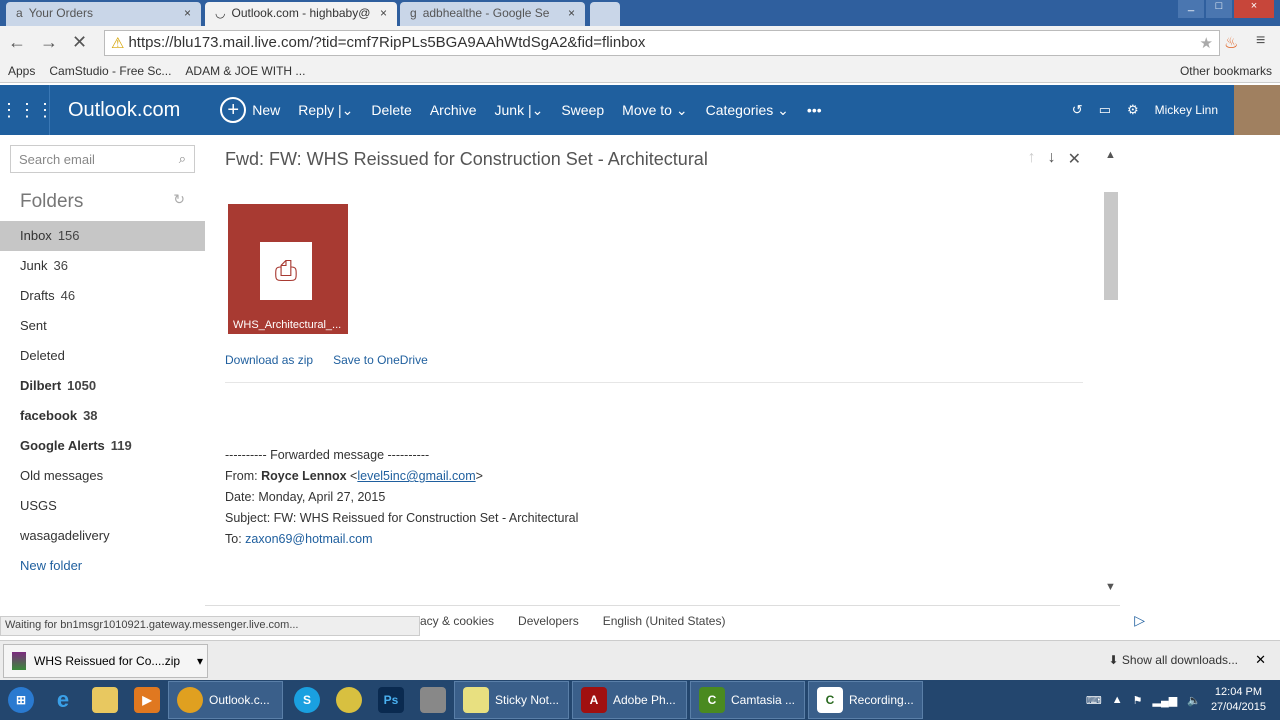 The image size is (1280, 720). Describe the element at coordinates (82, 42) in the screenshot. I see `stop-icon: ✕` at that location.